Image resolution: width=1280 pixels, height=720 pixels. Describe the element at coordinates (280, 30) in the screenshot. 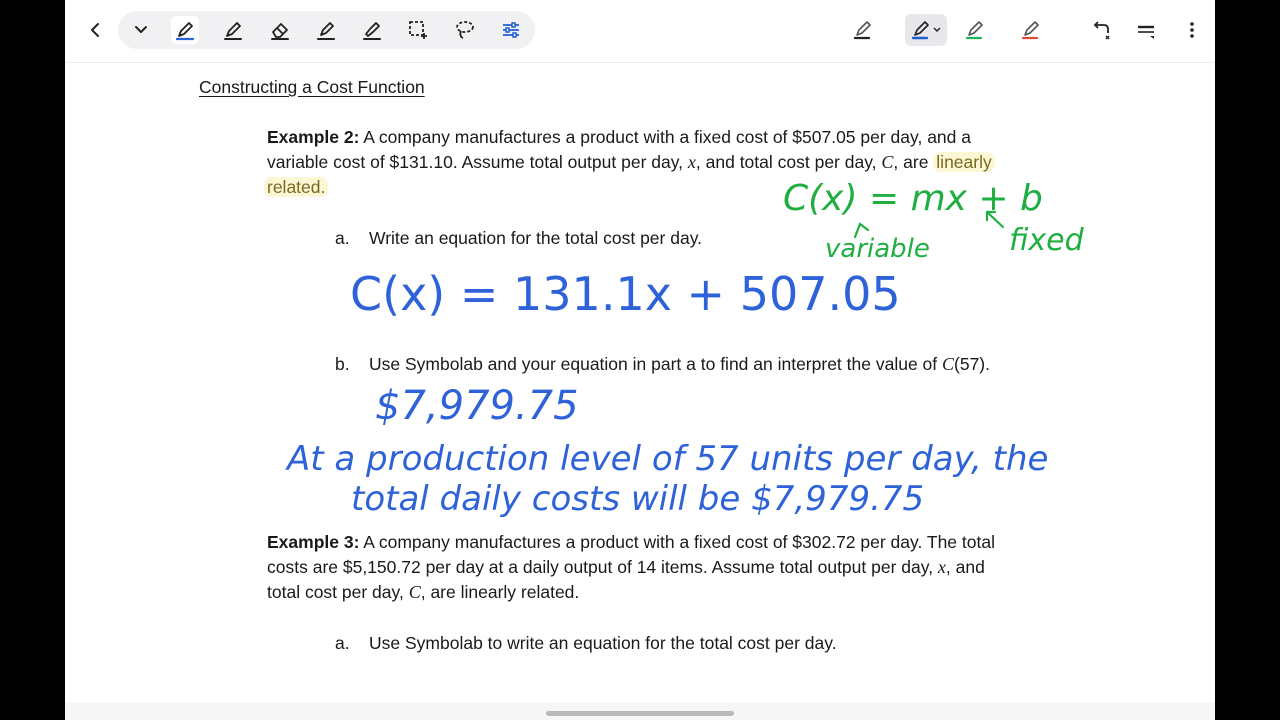

I see `eraser-icon` at that location.